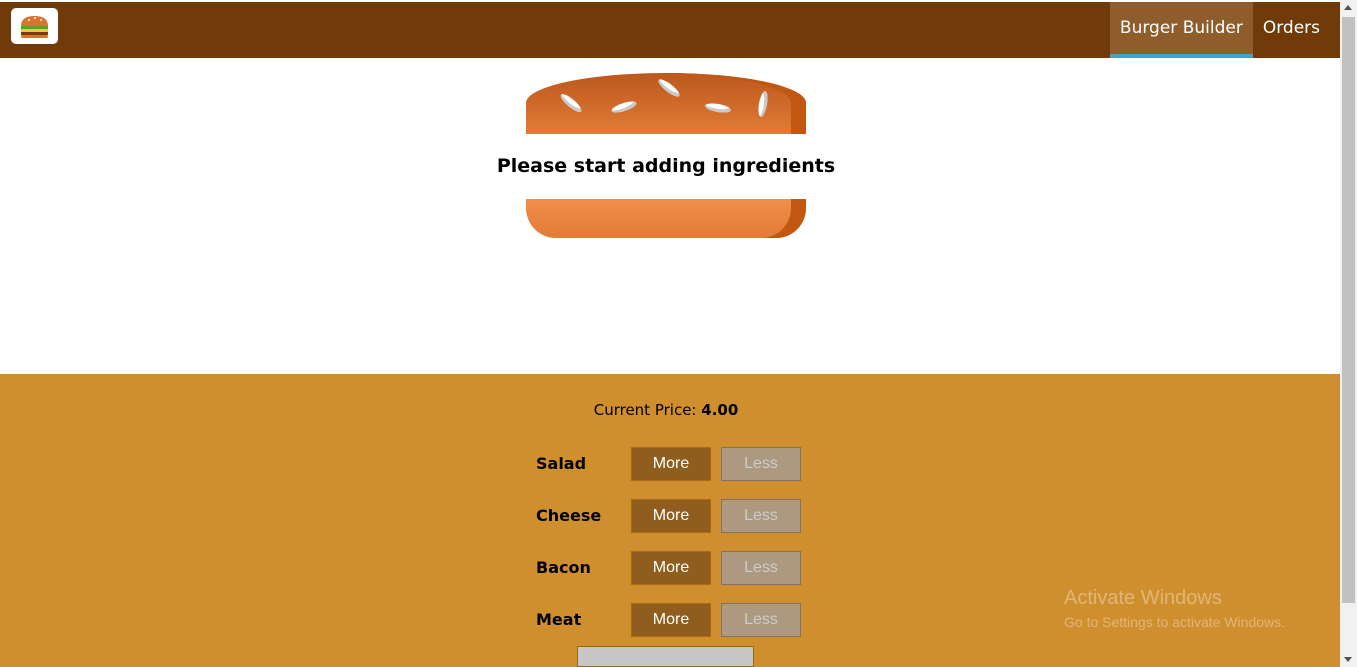 The height and width of the screenshot is (667, 1357). Describe the element at coordinates (720, 410) in the screenshot. I see `price-value: 4.00` at that location.